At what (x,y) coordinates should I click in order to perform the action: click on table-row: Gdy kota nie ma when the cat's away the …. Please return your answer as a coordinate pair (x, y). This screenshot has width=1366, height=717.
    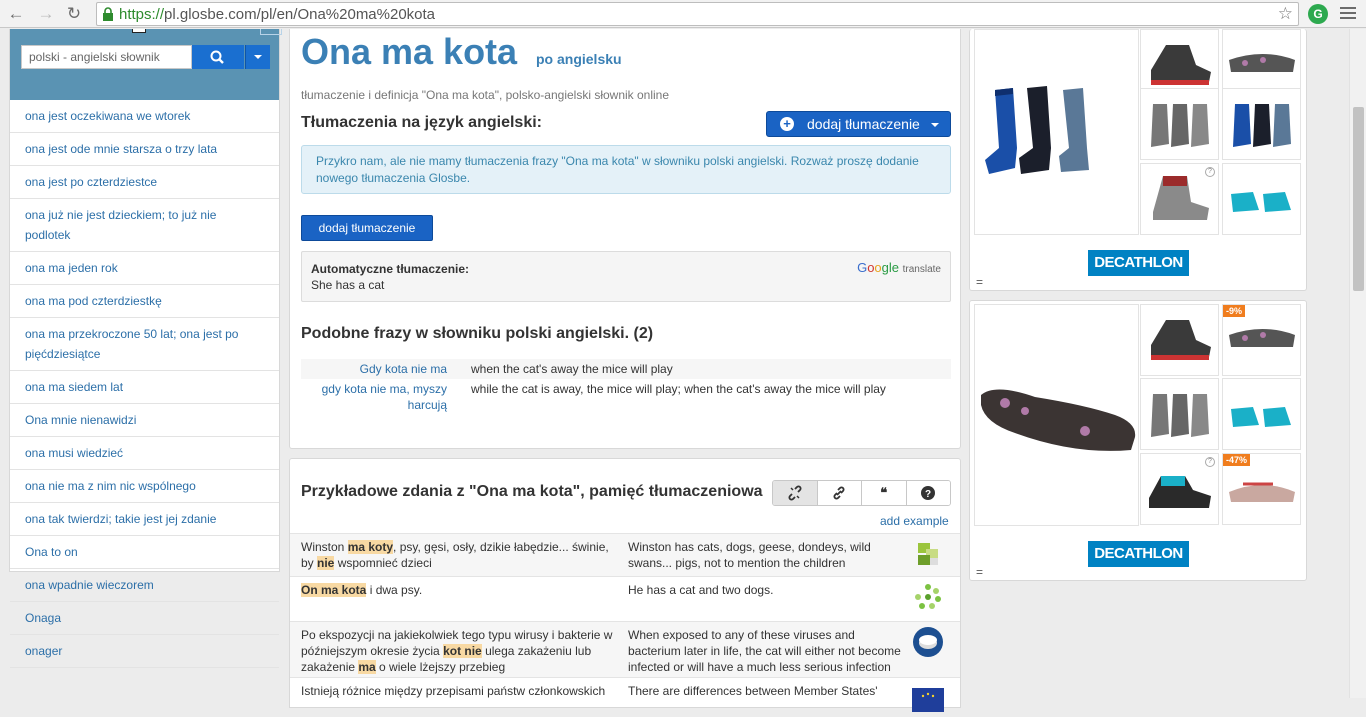
    Looking at the image, I should click on (626, 369).